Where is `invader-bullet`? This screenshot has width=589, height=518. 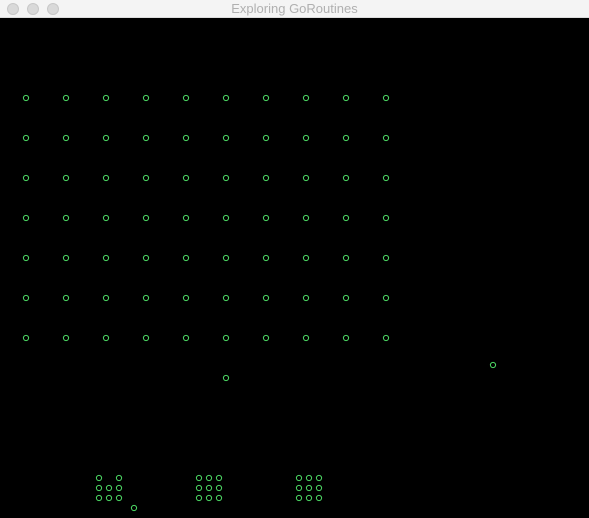 invader-bullet is located at coordinates (226, 378).